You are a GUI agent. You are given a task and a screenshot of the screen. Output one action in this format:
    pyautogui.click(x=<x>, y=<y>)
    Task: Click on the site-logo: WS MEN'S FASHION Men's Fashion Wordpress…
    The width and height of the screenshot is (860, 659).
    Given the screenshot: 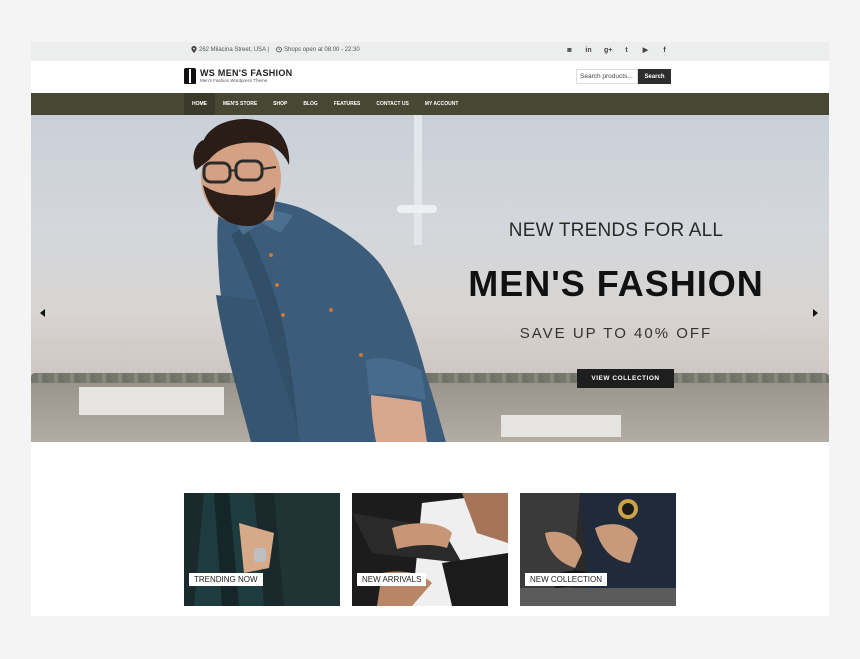 What is the action you would take?
    pyautogui.click(x=238, y=76)
    